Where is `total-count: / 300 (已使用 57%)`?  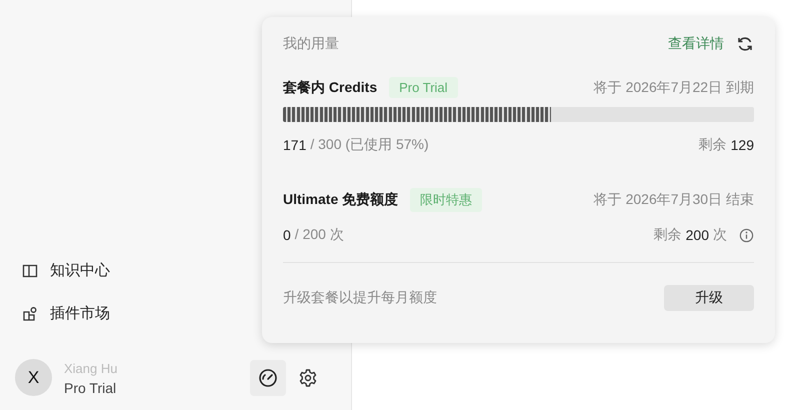 total-count: / 300 (已使用 57%) is located at coordinates (369, 145).